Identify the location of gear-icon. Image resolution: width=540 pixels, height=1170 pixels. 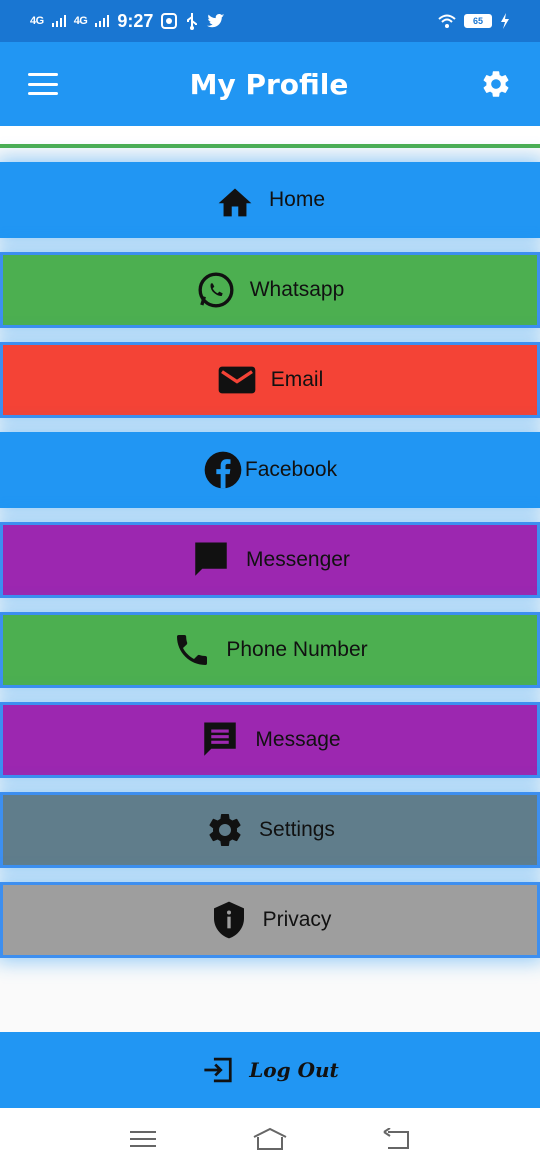
(225, 830).